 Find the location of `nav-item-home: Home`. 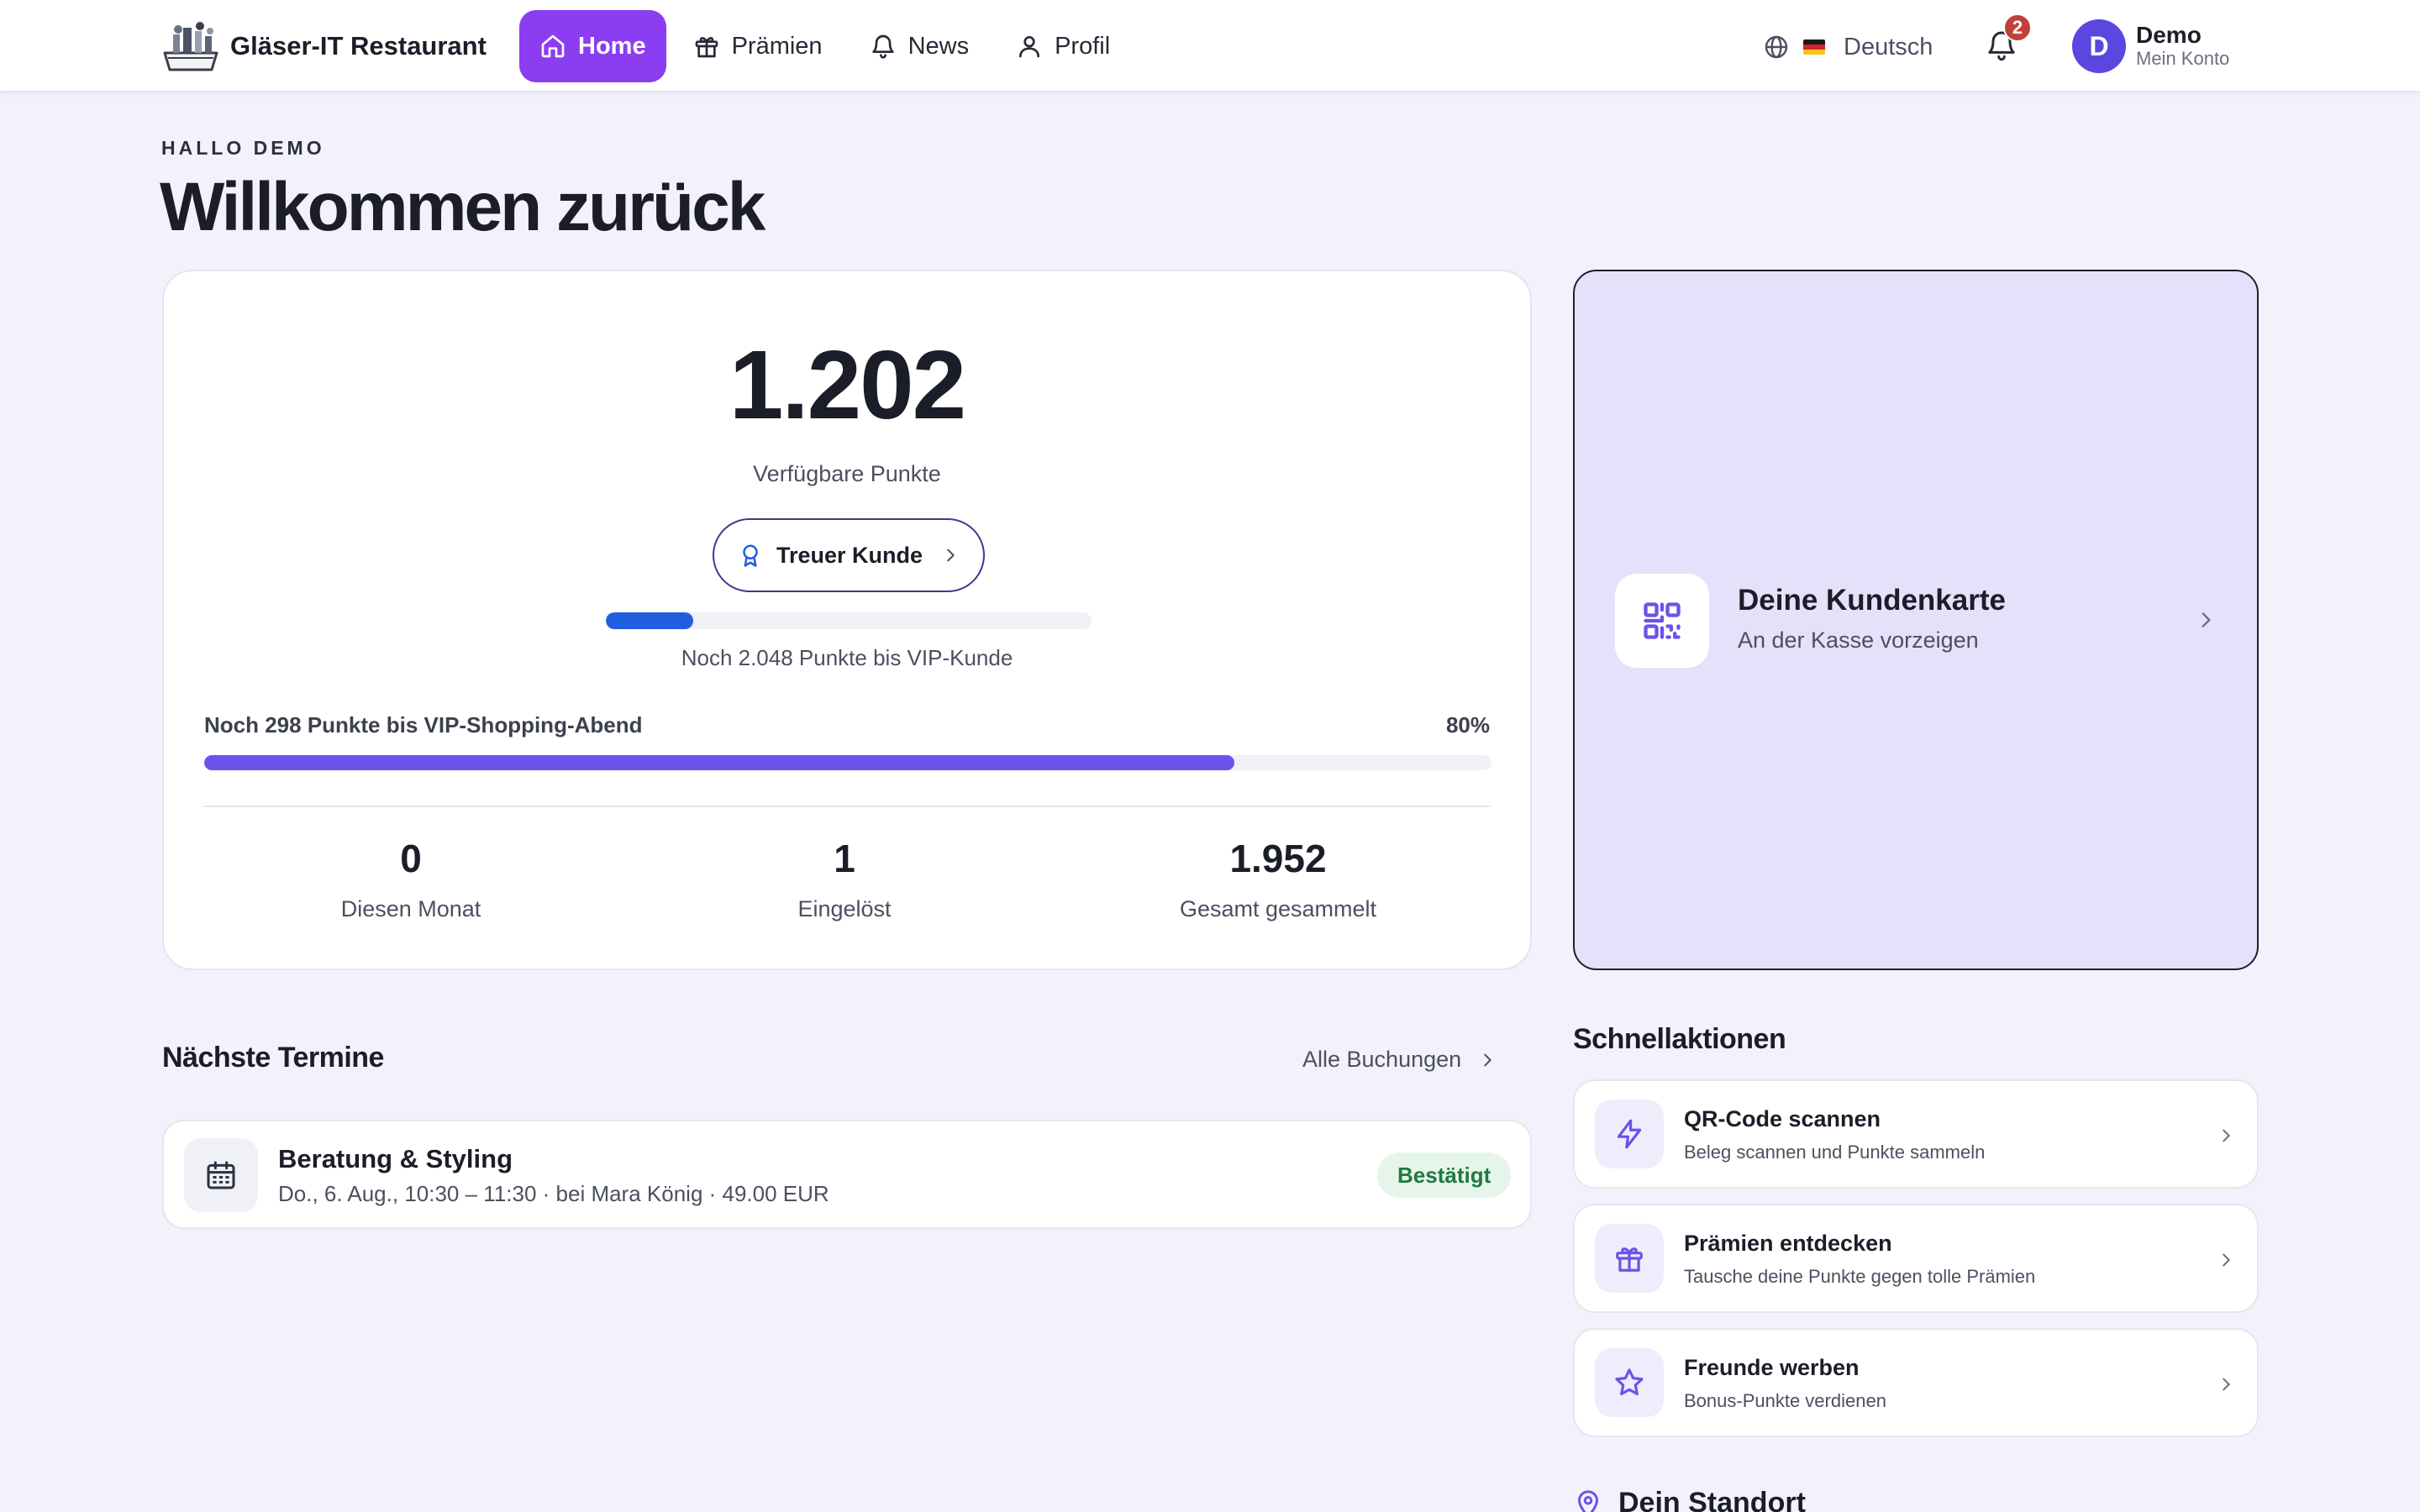

nav-item-home: Home is located at coordinates (592, 46).